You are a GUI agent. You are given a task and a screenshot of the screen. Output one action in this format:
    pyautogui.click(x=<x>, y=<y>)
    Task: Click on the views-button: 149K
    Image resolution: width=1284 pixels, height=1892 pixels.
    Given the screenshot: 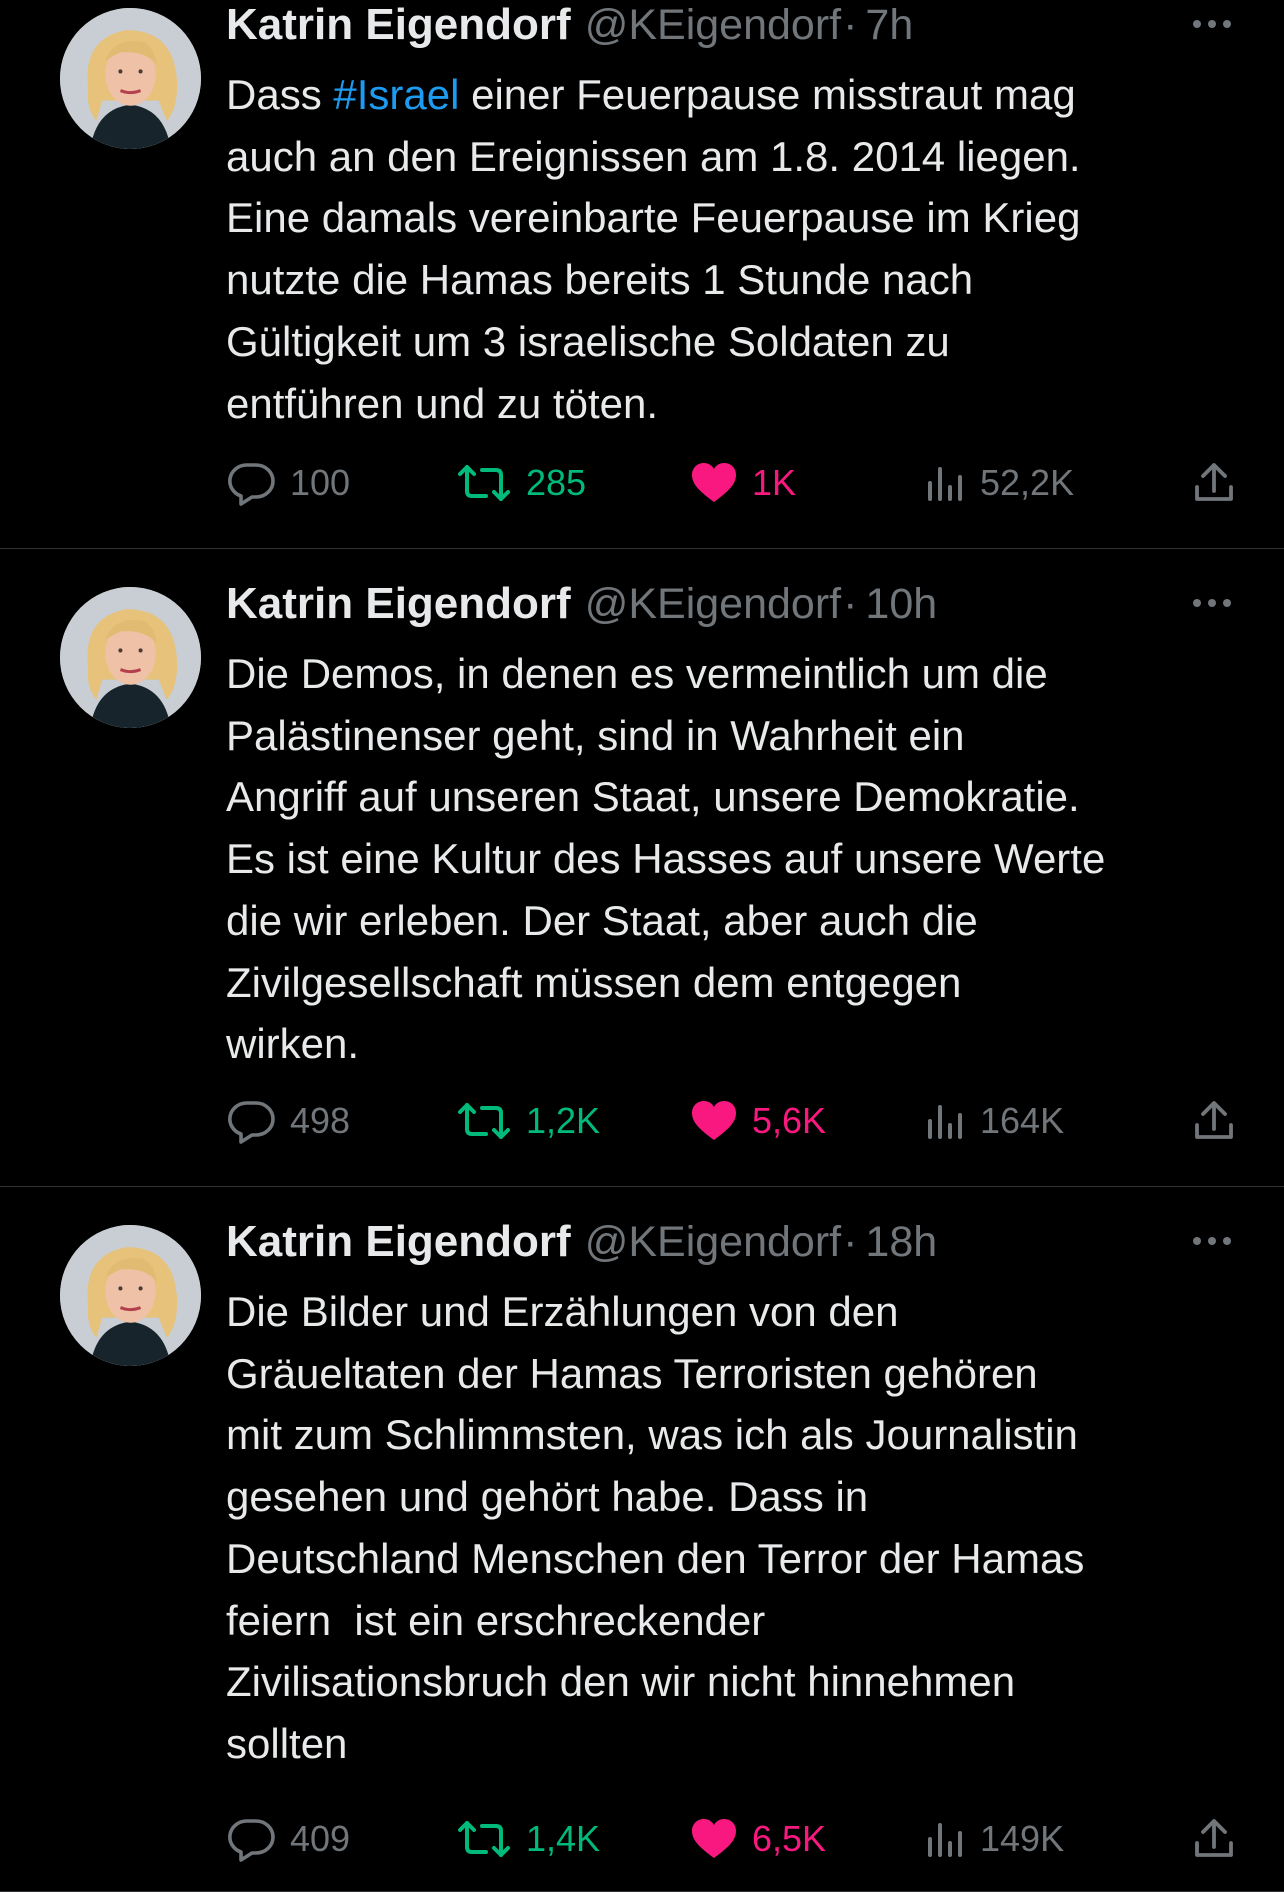 What is the action you would take?
    pyautogui.click(x=995, y=1839)
    